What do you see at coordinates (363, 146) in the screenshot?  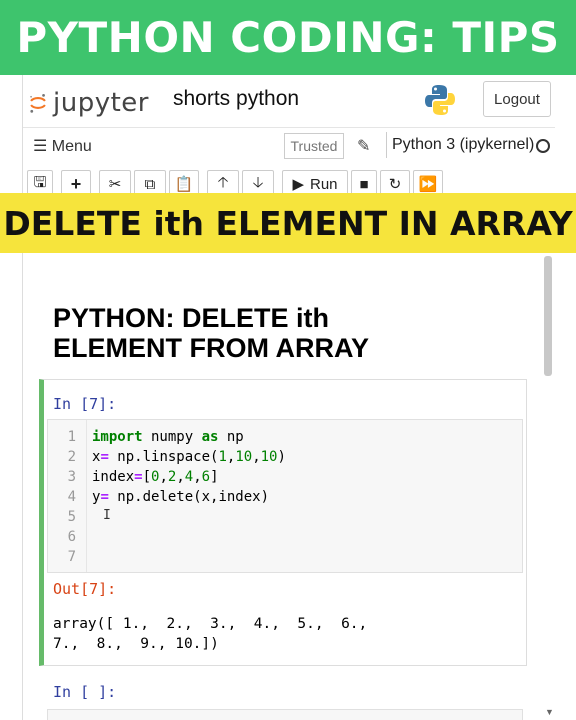 I see `edit-pencil-icon: ✎` at bounding box center [363, 146].